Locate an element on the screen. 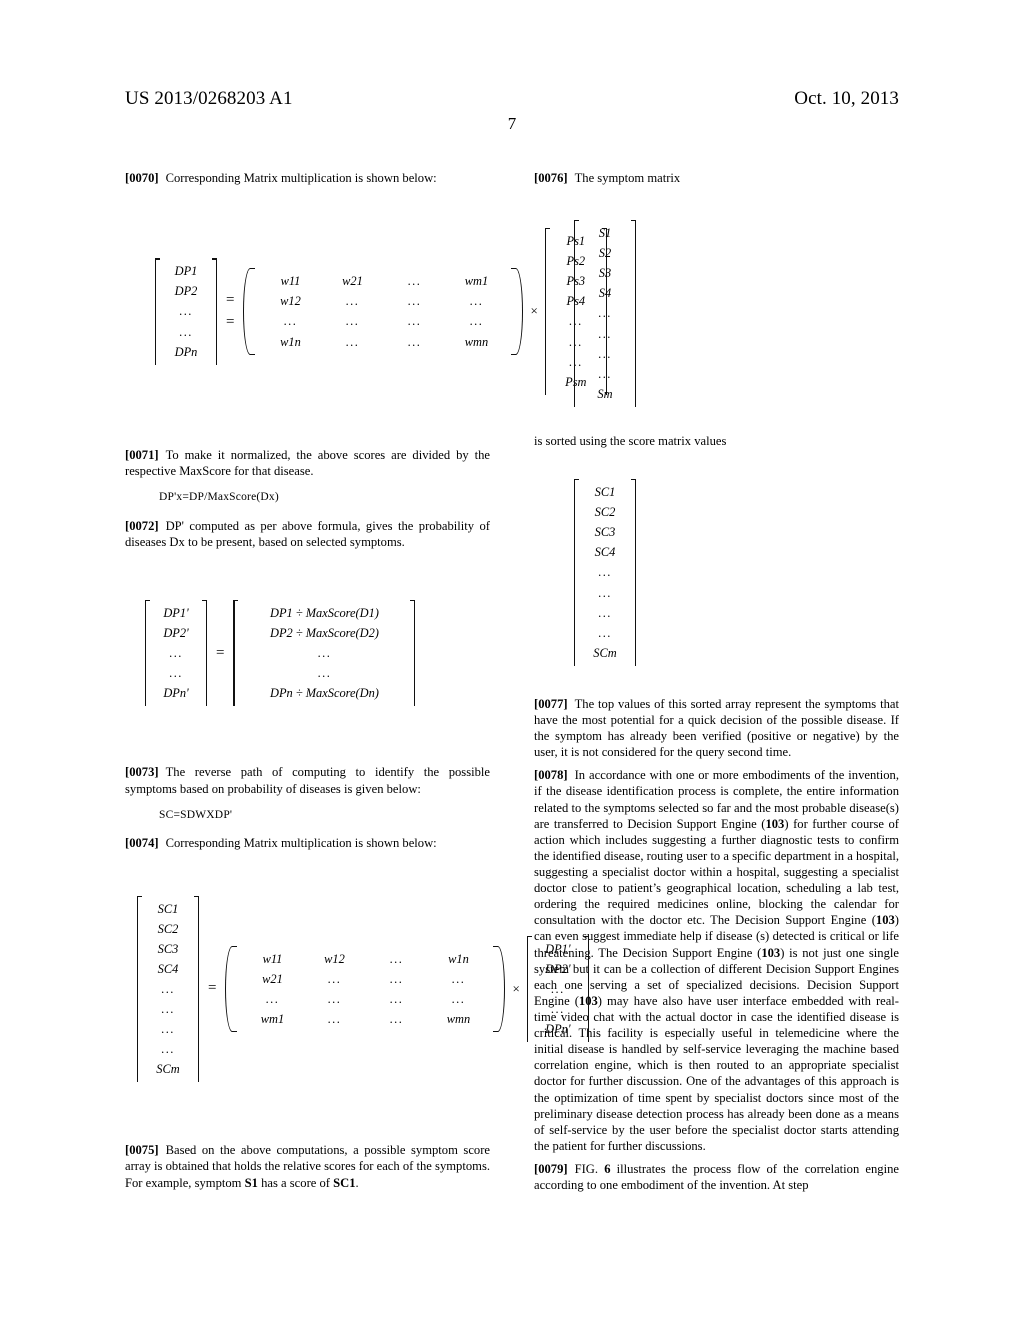  publication-number: US 2013/0268203 A1 is located at coordinates (209, 98).